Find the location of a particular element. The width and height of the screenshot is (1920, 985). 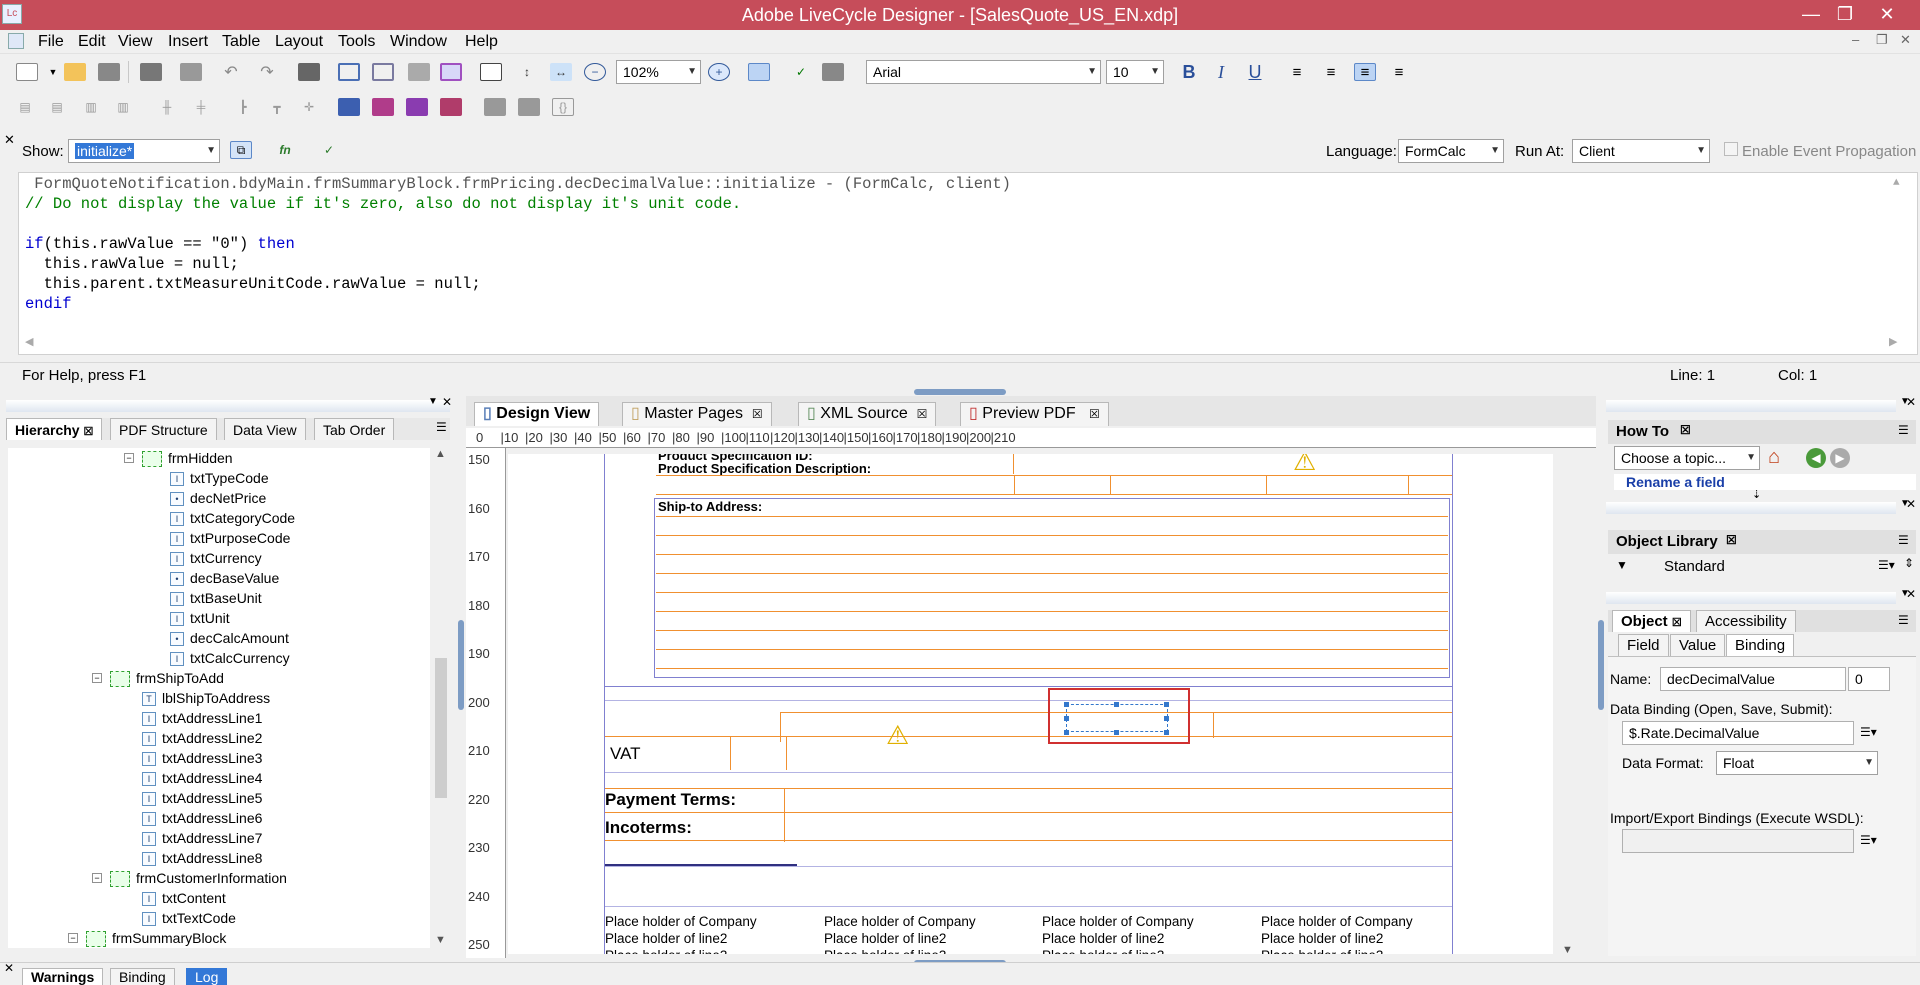

back-icon: ◀ is located at coordinates (1816, 458).